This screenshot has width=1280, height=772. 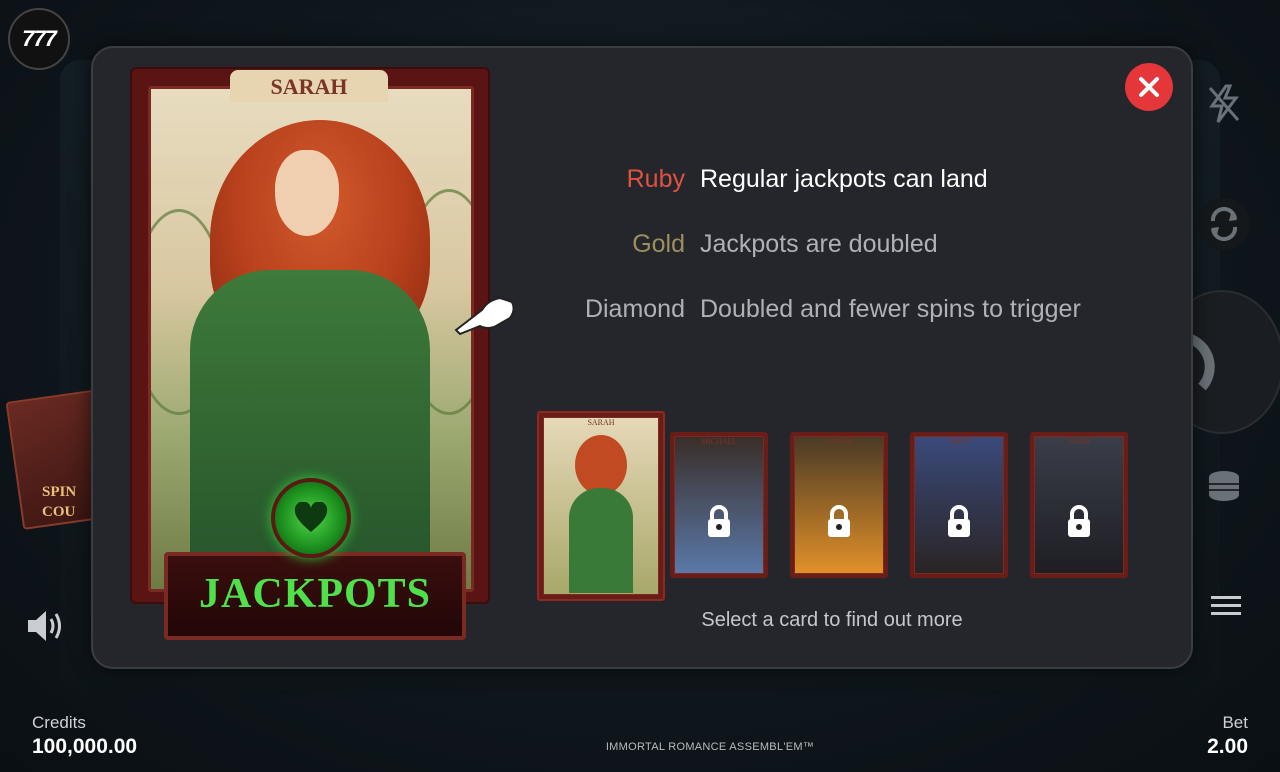 What do you see at coordinates (634, 309) in the screenshot?
I see `tier-diamond-label: Diamond` at bounding box center [634, 309].